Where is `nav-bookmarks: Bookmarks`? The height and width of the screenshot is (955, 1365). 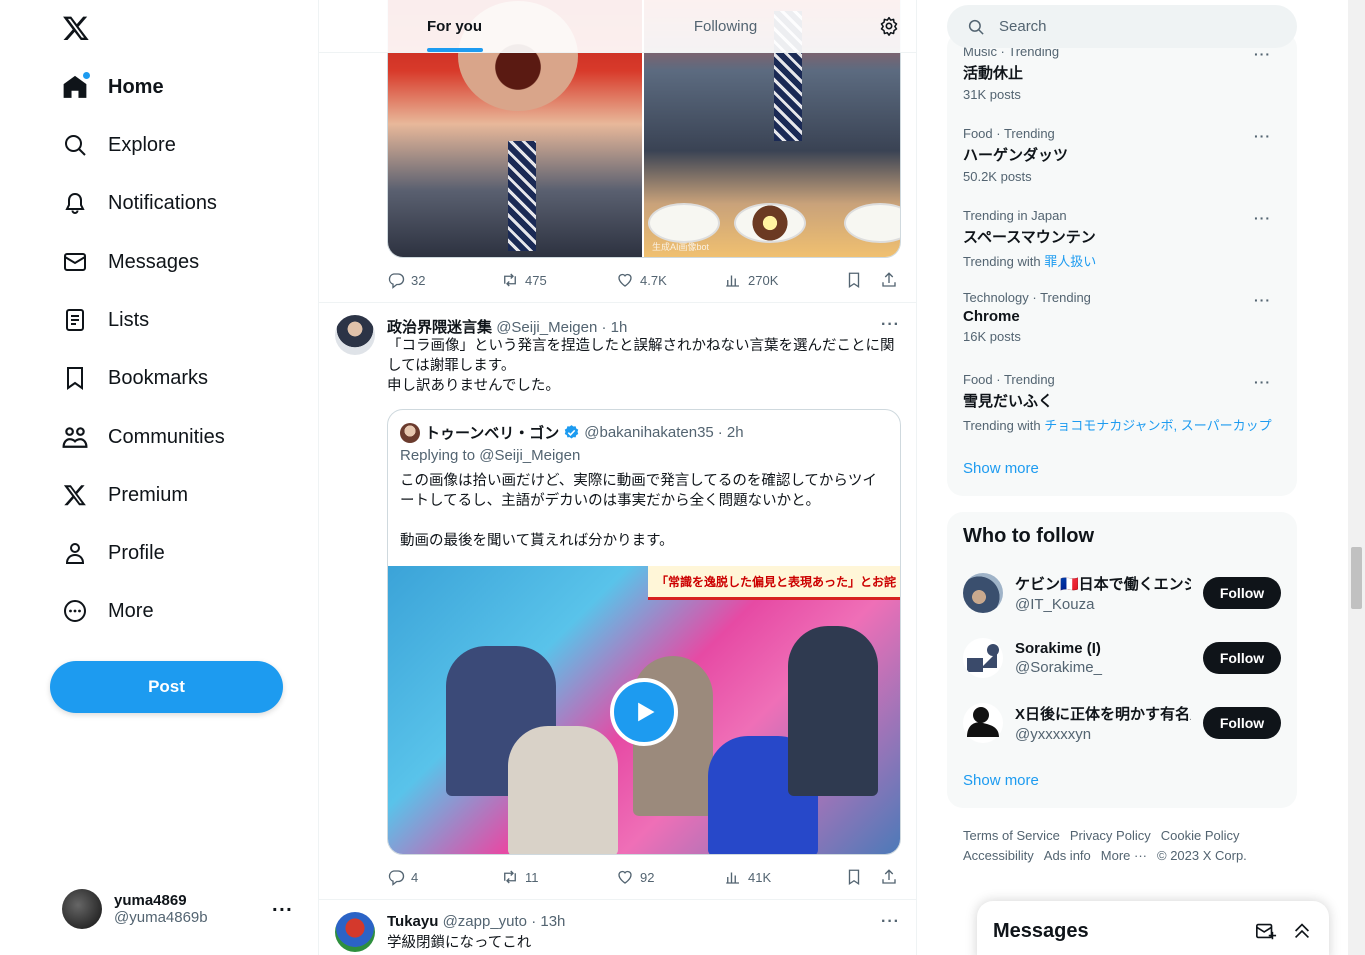 nav-bookmarks: Bookmarks is located at coordinates (135, 378).